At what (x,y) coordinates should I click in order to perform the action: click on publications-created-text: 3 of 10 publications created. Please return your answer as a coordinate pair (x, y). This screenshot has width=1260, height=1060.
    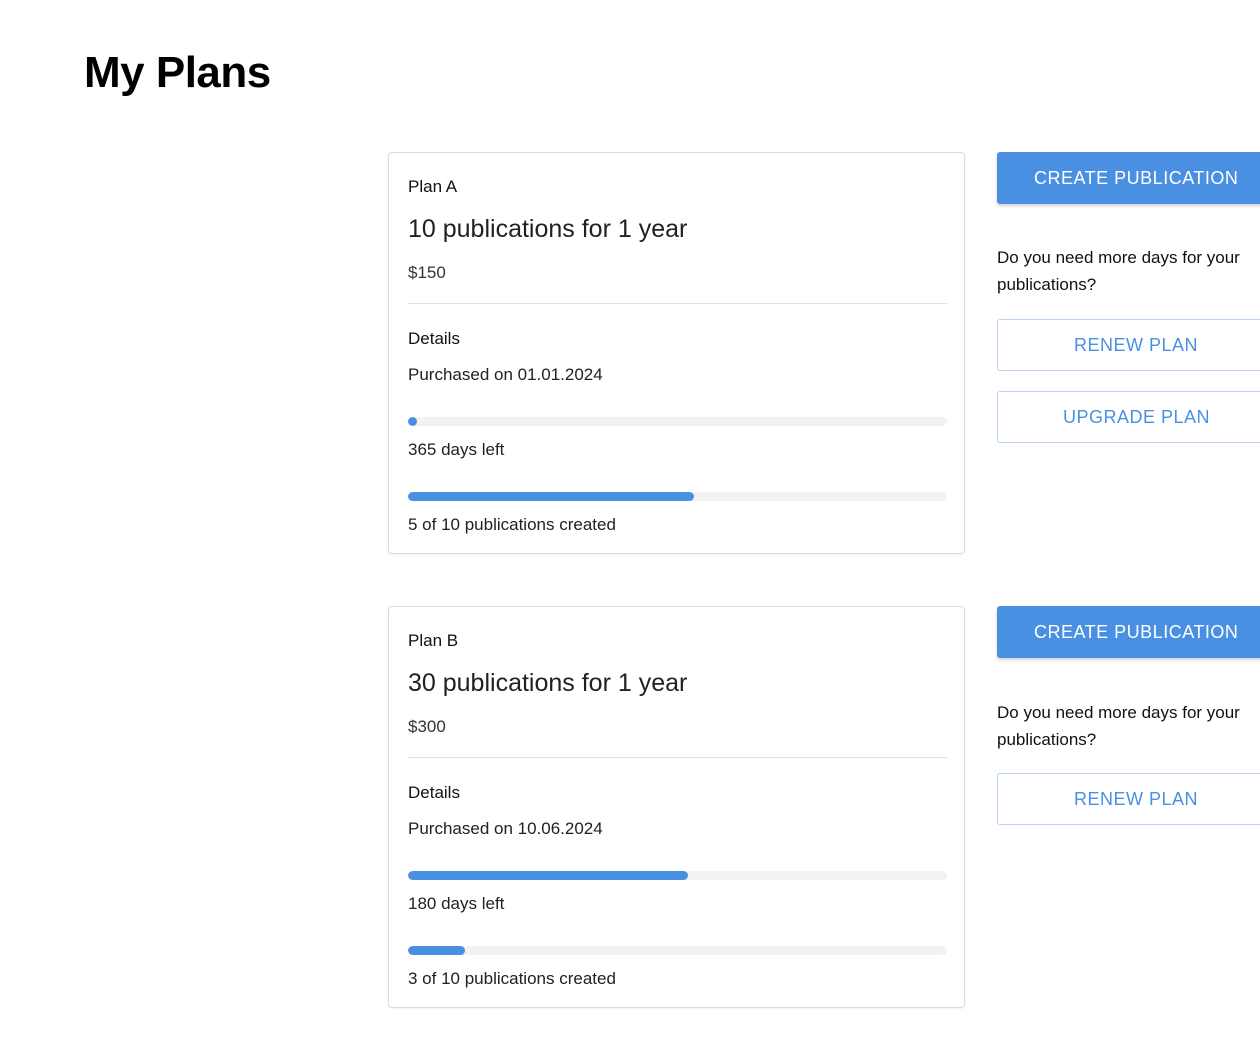
    Looking at the image, I should click on (512, 978).